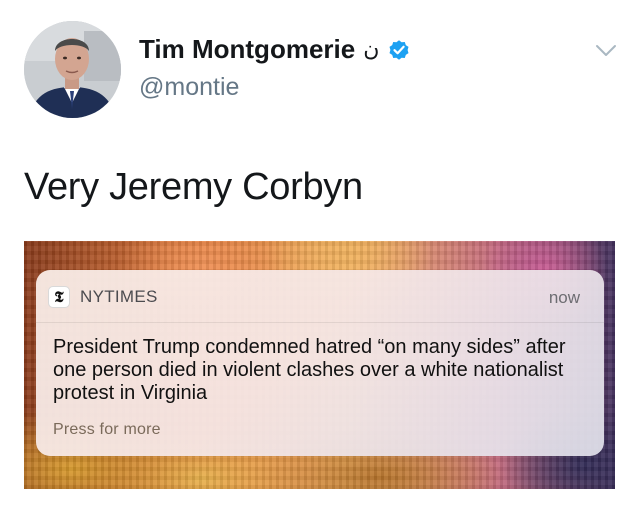  What do you see at coordinates (189, 87) in the screenshot?
I see `author-handle: @montie` at bounding box center [189, 87].